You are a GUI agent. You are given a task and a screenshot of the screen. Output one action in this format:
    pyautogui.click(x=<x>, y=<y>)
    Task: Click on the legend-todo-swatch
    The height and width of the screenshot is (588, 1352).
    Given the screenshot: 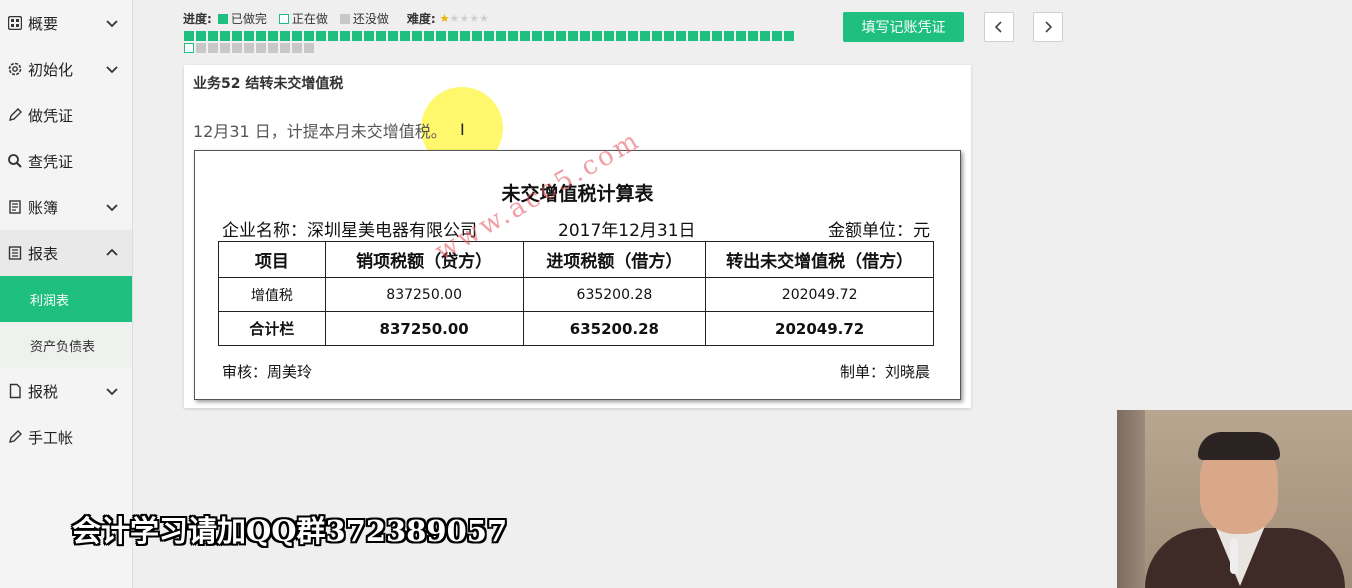 What is the action you would take?
    pyautogui.click(x=344, y=18)
    